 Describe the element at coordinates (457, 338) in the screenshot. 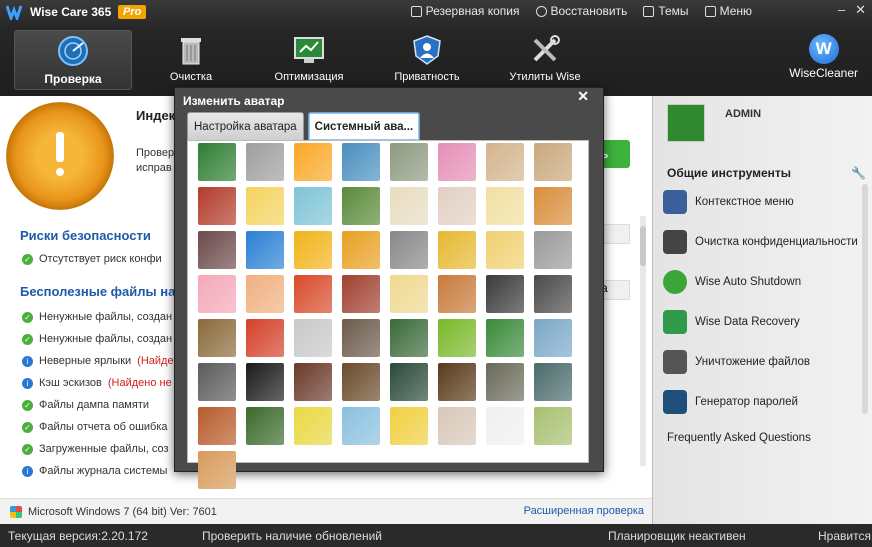

I see `chameleon-avatar` at that location.